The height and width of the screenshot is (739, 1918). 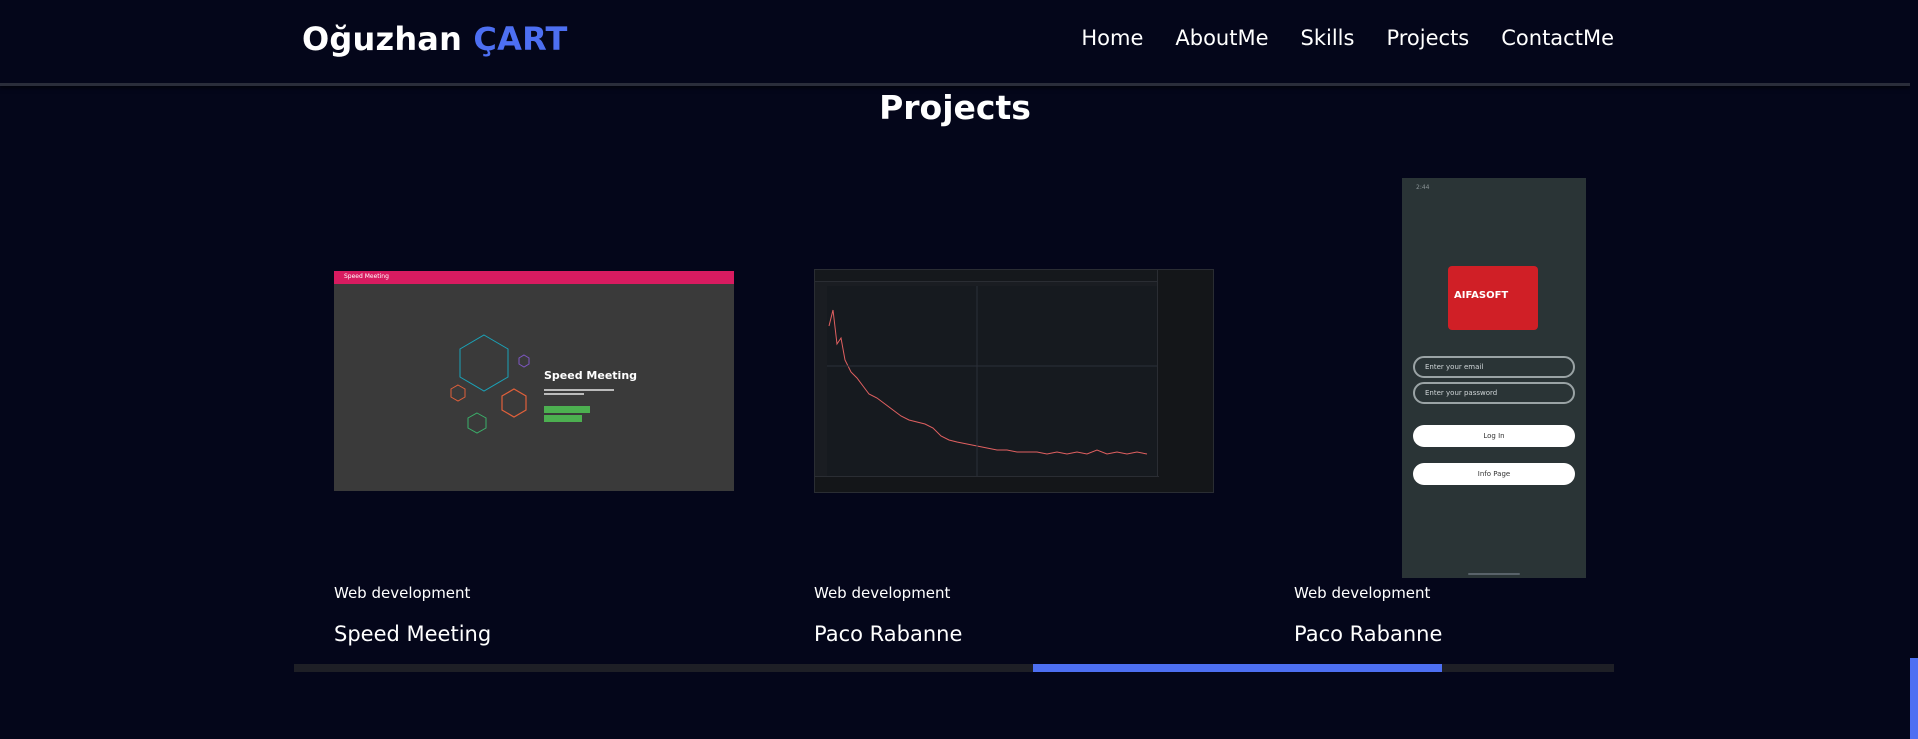 I want to click on speed-meeting-screenshot: Speed Meeting Speed Meeting, so click(x=534, y=381).